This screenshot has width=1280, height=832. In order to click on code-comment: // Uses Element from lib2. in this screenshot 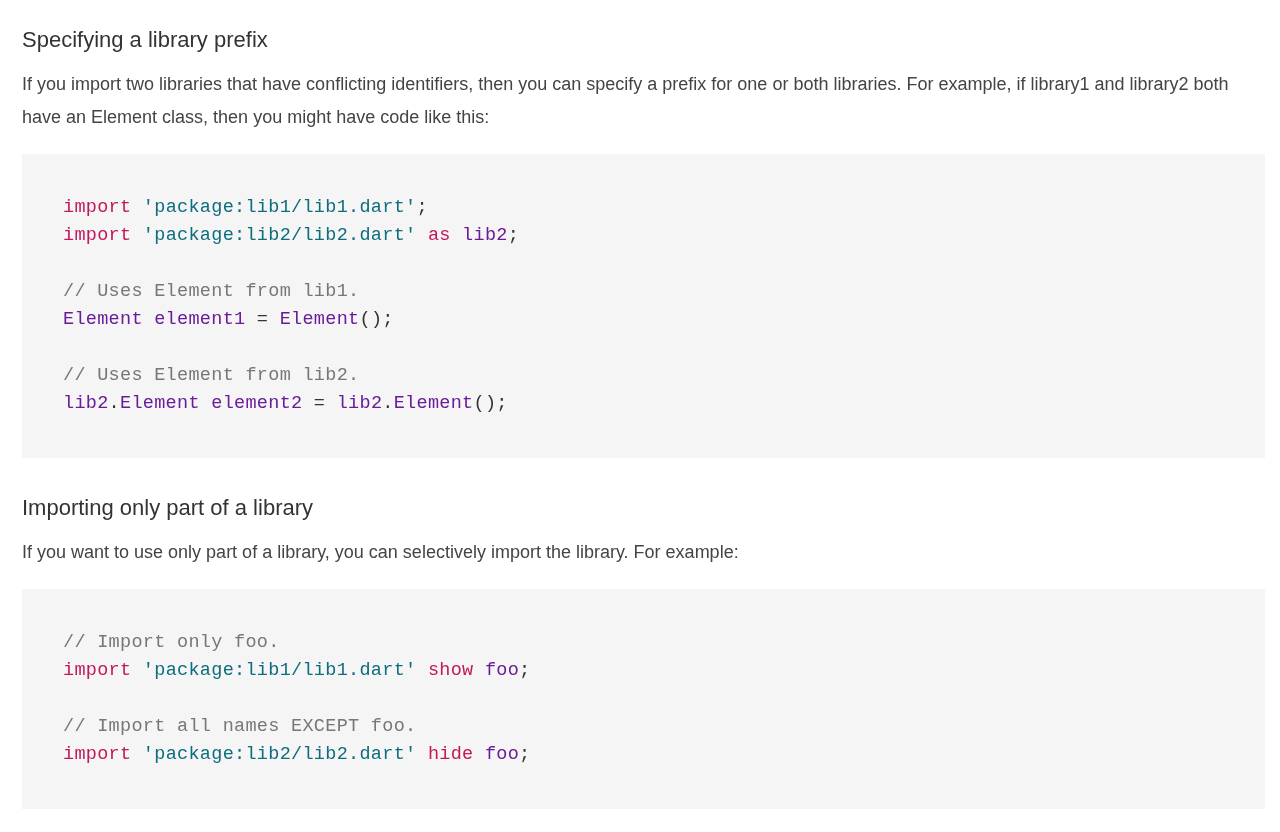, I will do `click(211, 376)`.